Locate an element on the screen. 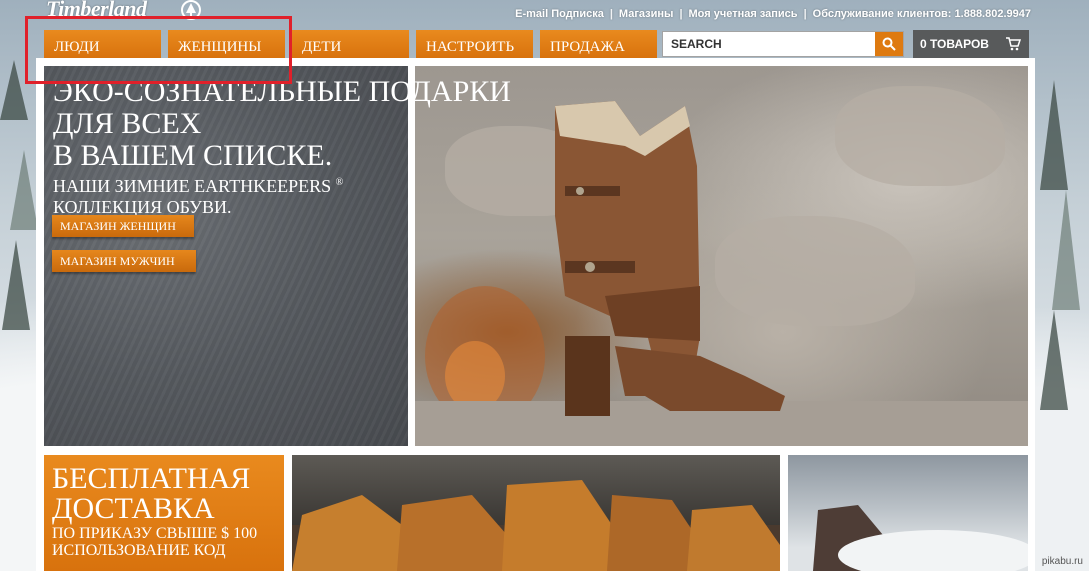 Image resolution: width=1089 pixels, height=571 pixels. snow-boot-illustration is located at coordinates (920, 538).